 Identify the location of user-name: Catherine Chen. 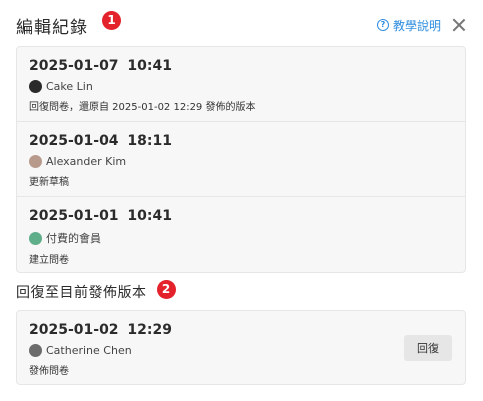
(89, 350).